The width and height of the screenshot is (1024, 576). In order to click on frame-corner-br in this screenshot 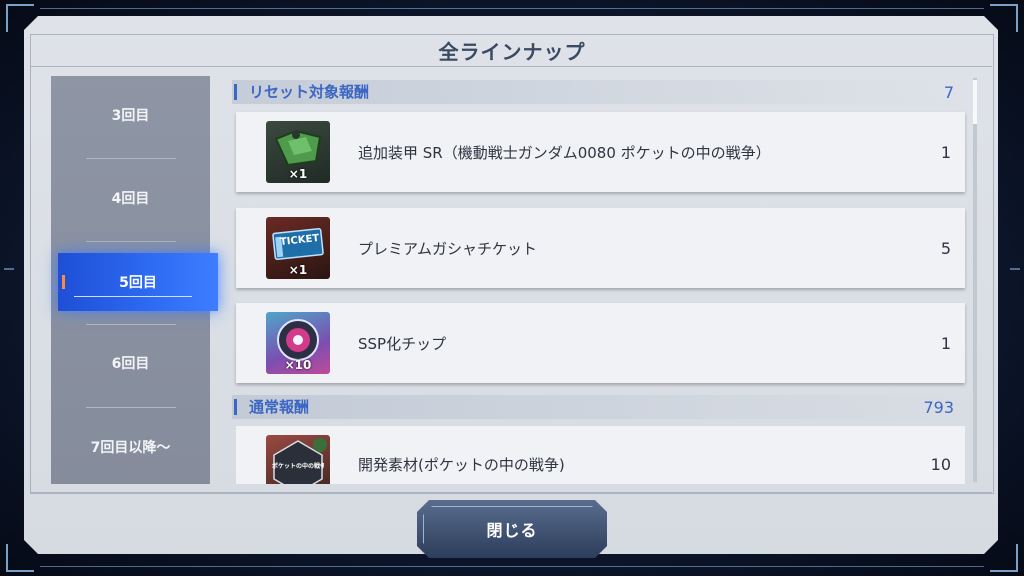, I will do `click(1004, 558)`.